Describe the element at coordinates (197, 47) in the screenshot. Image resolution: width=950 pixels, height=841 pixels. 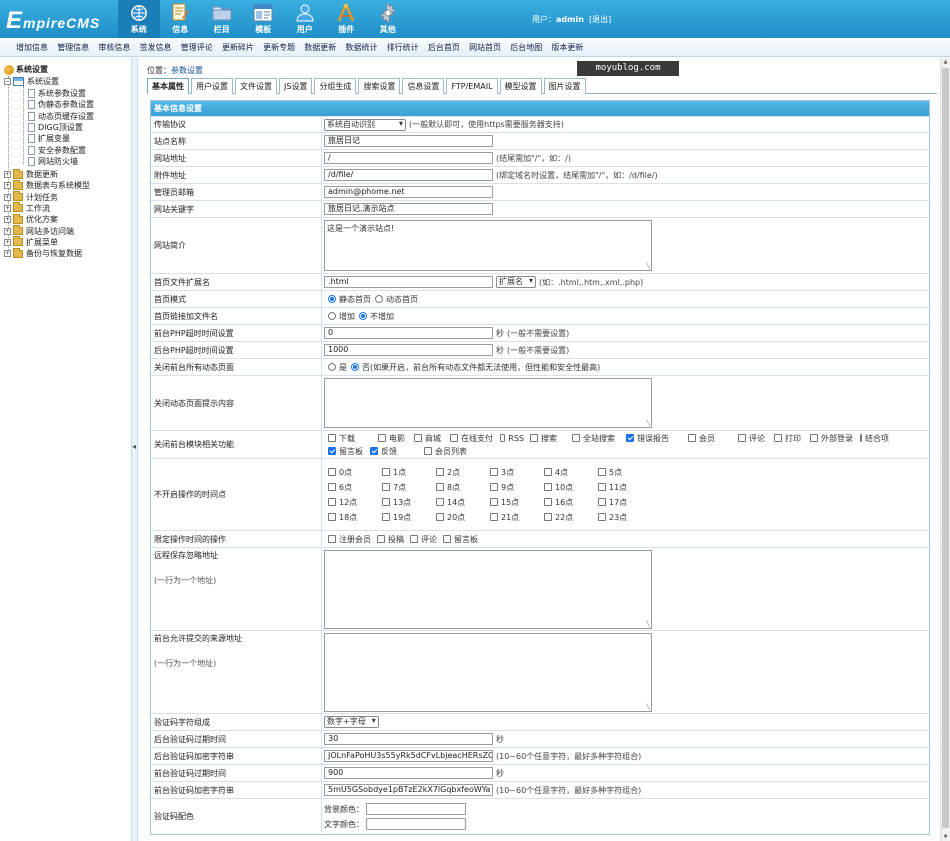
I see `menu-item-4: 管理评论` at that location.